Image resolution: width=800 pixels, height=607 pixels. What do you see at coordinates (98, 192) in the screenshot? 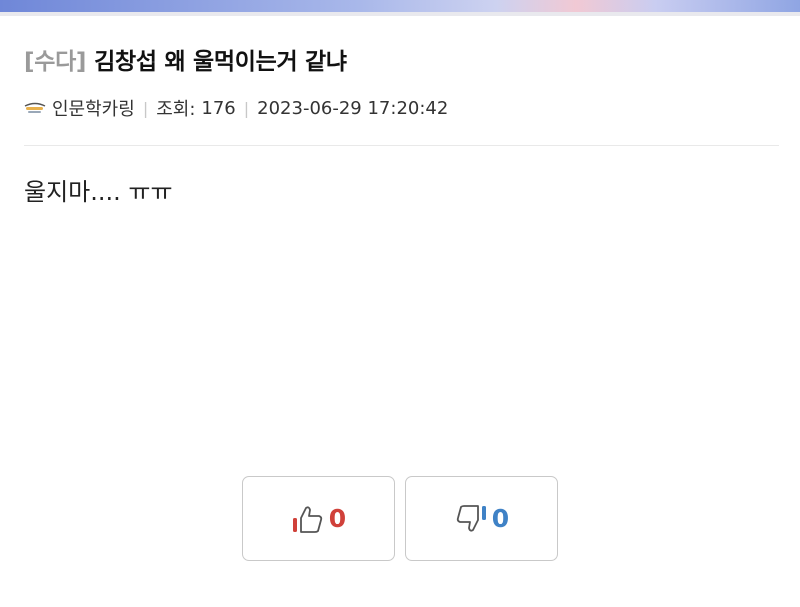
I see `post-body: 울지마.... ㅠㅠ` at bounding box center [98, 192].